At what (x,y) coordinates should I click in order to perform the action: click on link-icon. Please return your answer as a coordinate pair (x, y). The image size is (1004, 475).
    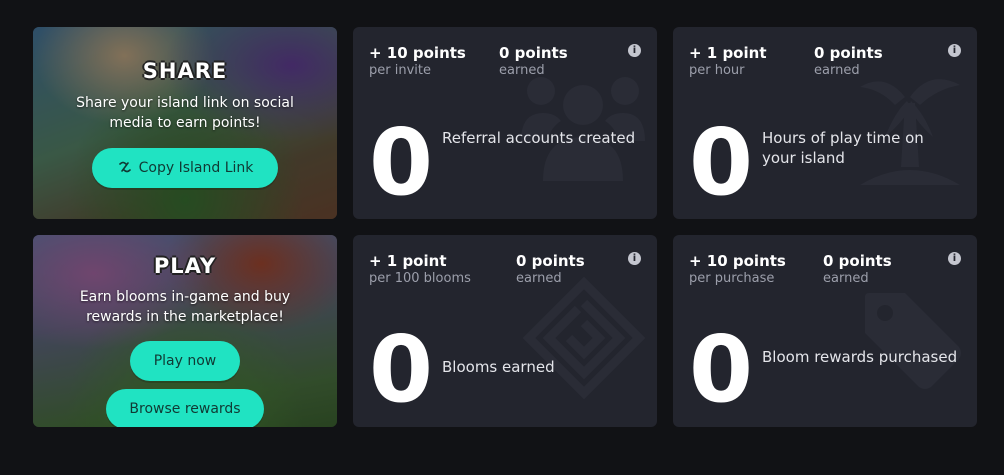
    Looking at the image, I should click on (125, 162).